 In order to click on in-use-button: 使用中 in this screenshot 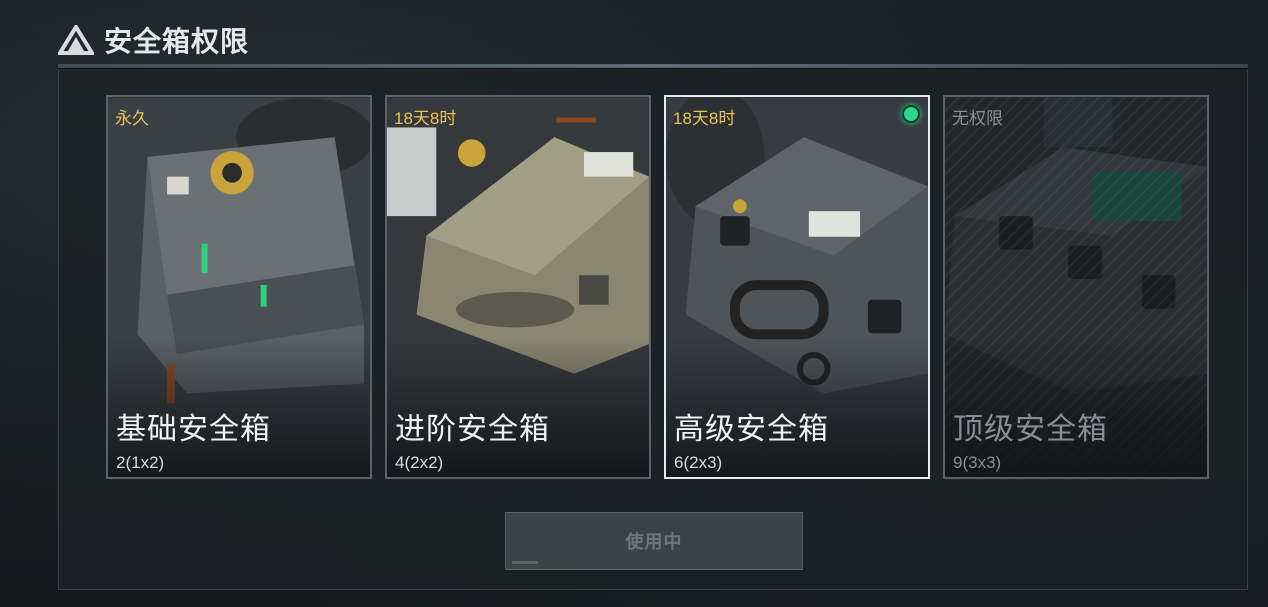, I will do `click(654, 541)`.